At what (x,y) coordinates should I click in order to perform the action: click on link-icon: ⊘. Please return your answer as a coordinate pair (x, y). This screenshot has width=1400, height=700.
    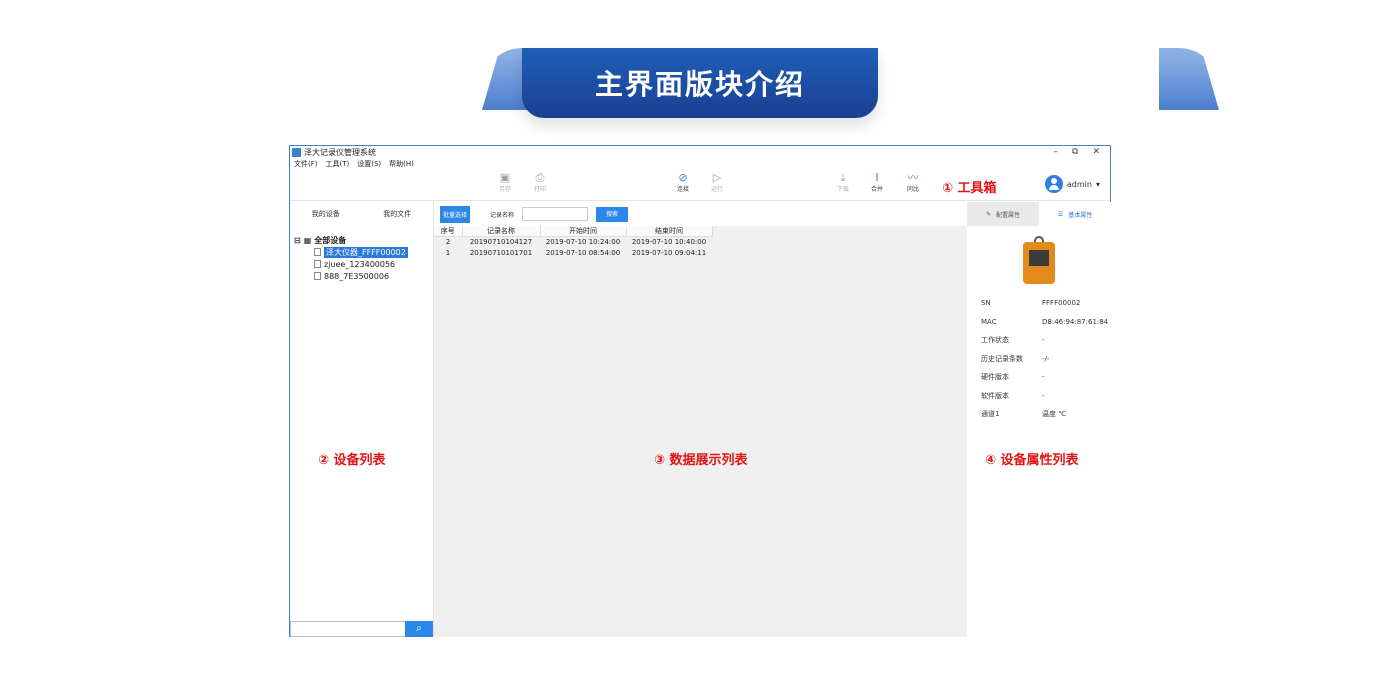
    Looking at the image, I should click on (683, 177).